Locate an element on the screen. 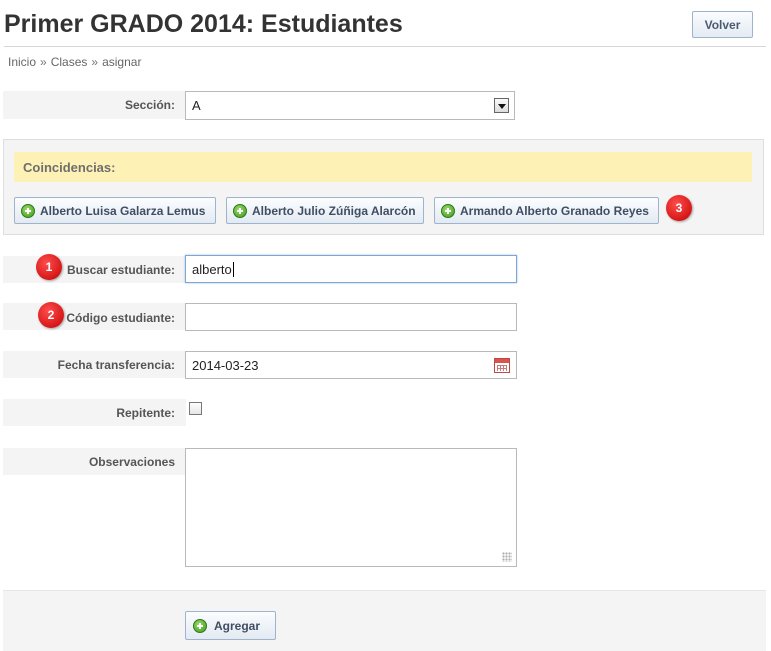 This screenshot has height=651, width=771. coincidencias-title: Coincidencias: is located at coordinates (383, 167).